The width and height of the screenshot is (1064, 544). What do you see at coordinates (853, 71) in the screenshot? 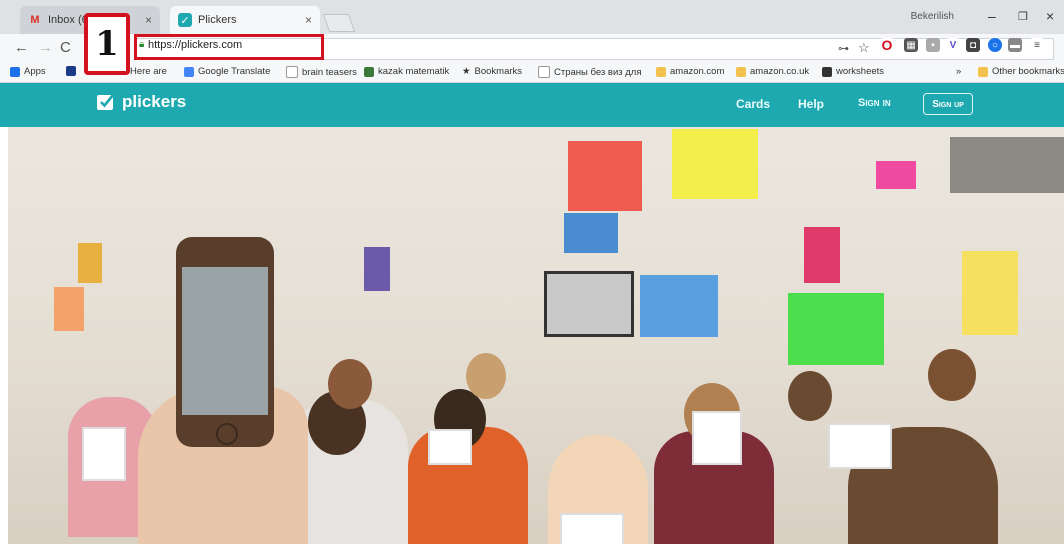
I see `bookmark-worksheets: worksheets` at bounding box center [853, 71].